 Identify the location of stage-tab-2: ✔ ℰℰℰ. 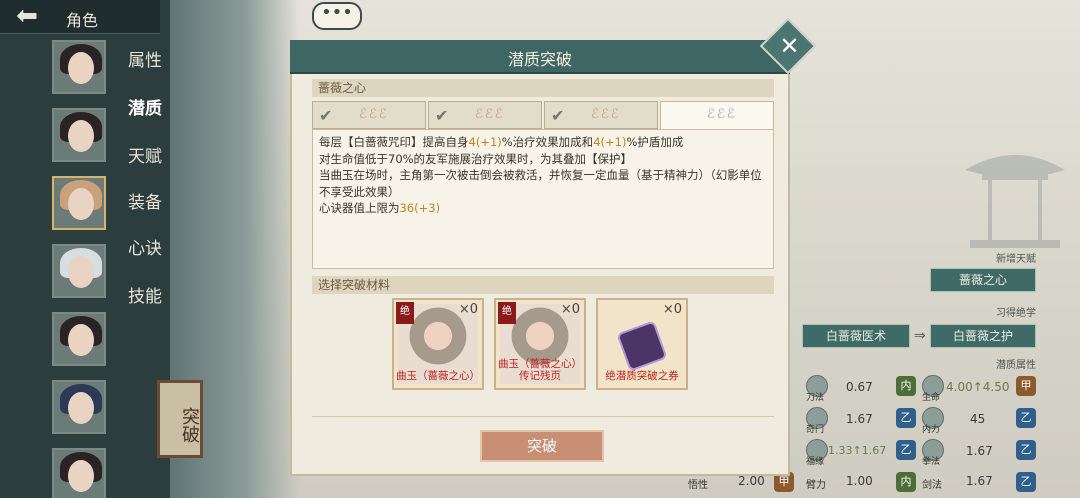
(485, 115).